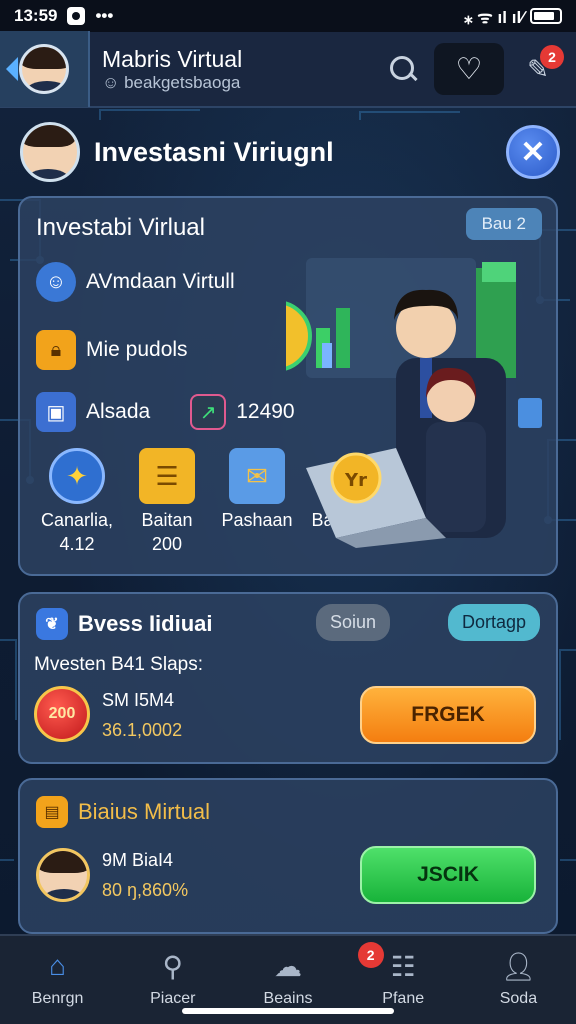 Image resolution: width=576 pixels, height=1024 pixels. Describe the element at coordinates (208, 412) in the screenshot. I see `chart-up-icon: ↗` at that location.